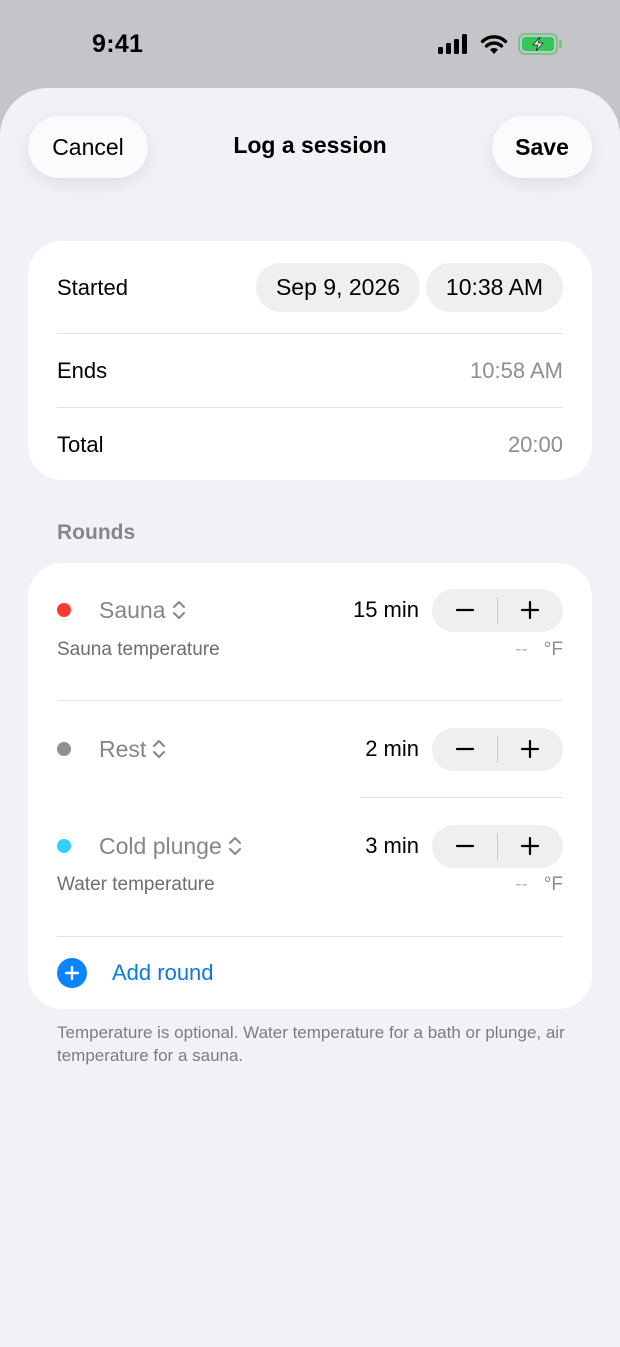 The height and width of the screenshot is (1347, 620). Describe the element at coordinates (392, 845) in the screenshot. I see `round-duration: 3 min` at that location.